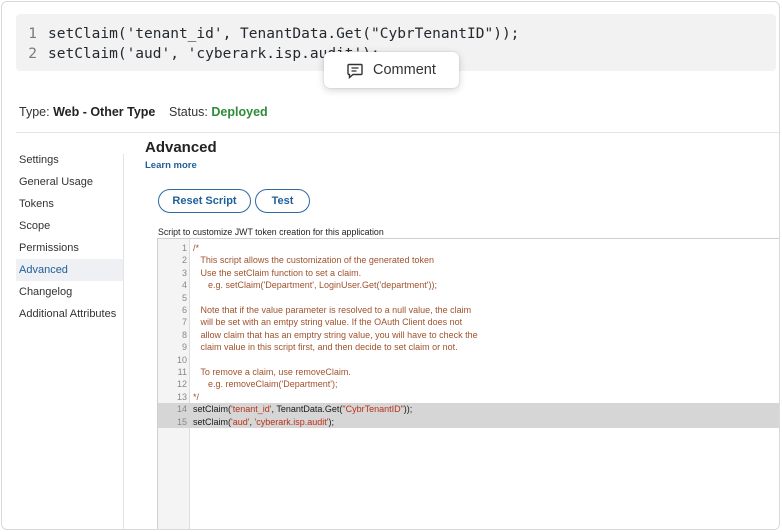 Image resolution: width=782 pixels, height=532 pixels. Describe the element at coordinates (181, 396) in the screenshot. I see `editor-line-number: 13` at that location.